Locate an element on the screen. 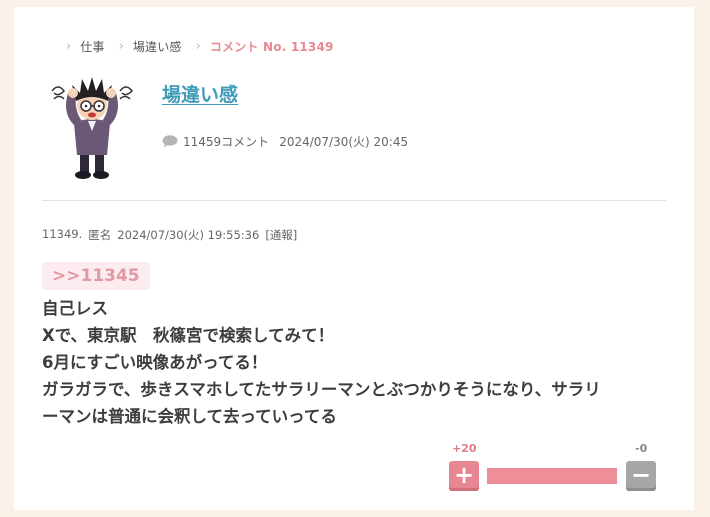 The width and height of the screenshot is (710, 517). vote-ratio-bar is located at coordinates (552, 476).